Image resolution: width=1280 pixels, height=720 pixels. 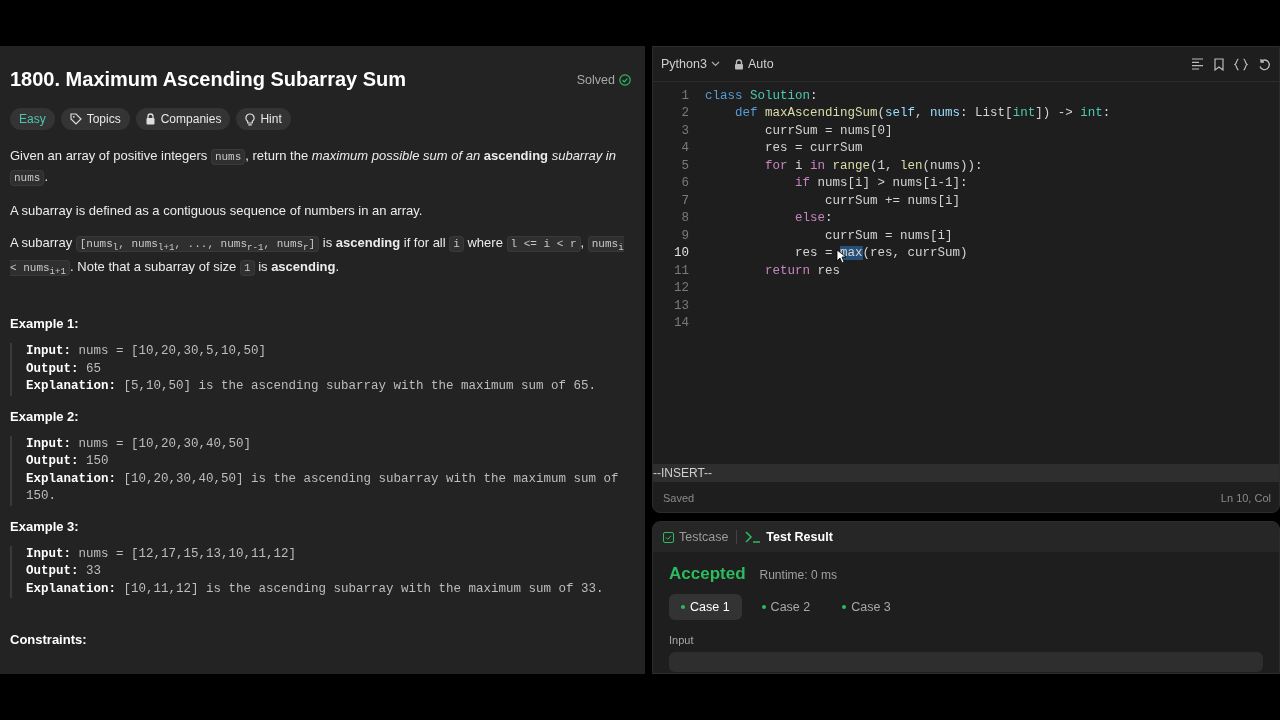 What do you see at coordinates (315, 589) in the screenshot?
I see `example-line: Explanation: [10,11,12] is the ascending subarray with the maximum sum of 33.` at bounding box center [315, 589].